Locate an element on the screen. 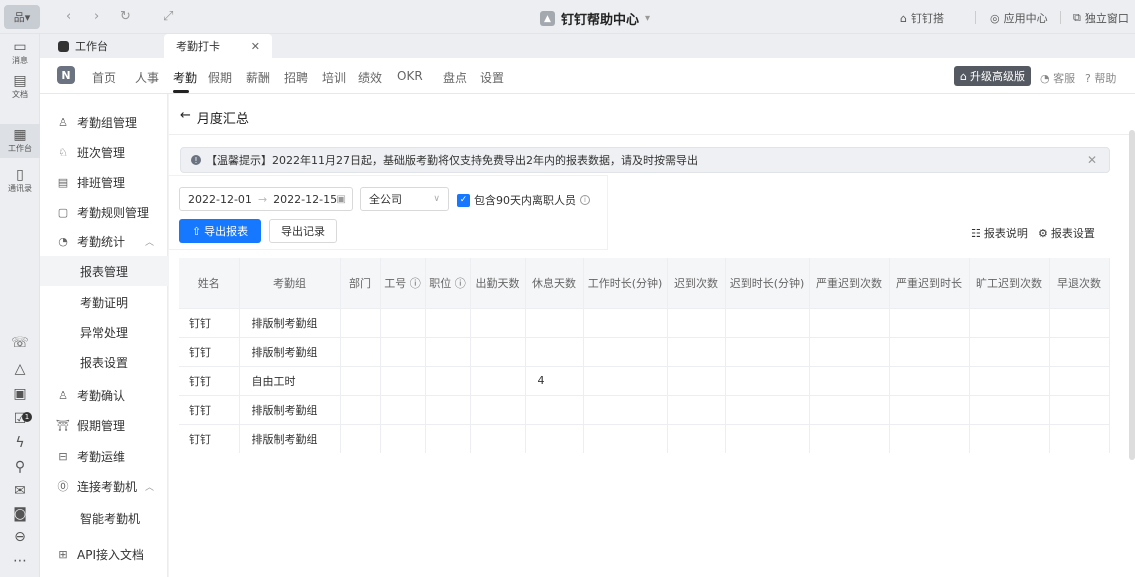 The width and height of the screenshot is (1135, 577). rail-mail: ✉ is located at coordinates (20, 491).